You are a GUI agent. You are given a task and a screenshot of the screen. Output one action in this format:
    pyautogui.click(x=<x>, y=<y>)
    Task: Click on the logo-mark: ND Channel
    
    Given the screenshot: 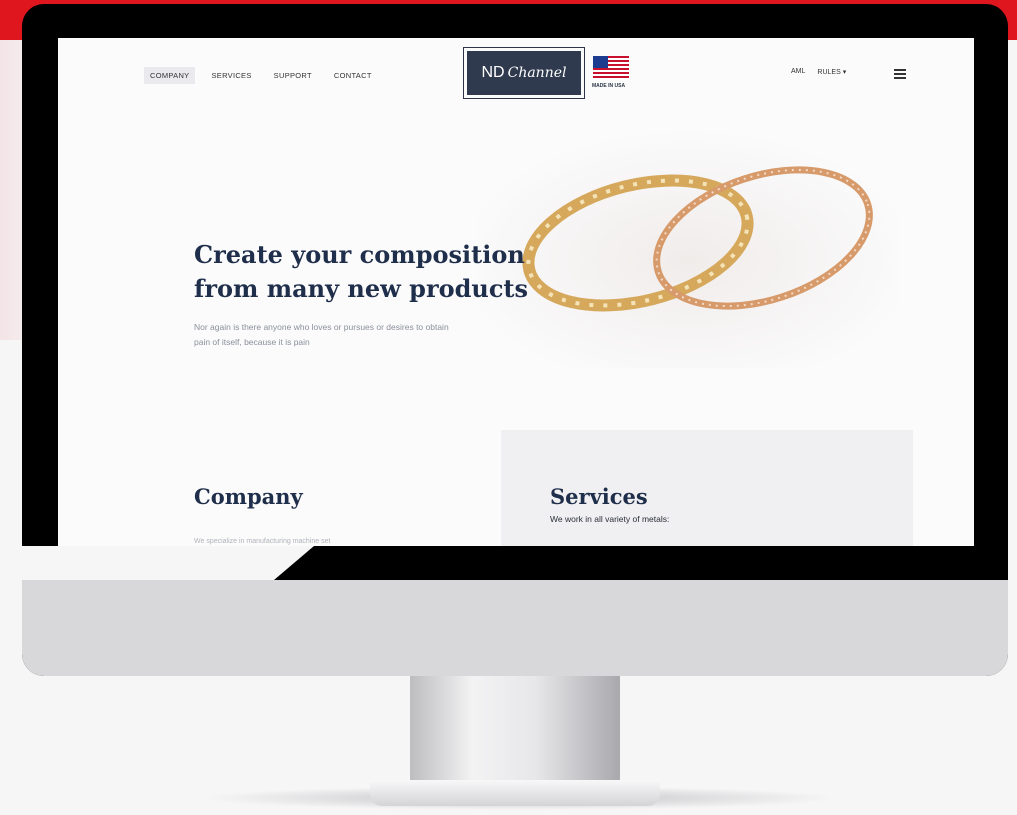 What is the action you would take?
    pyautogui.click(x=524, y=73)
    